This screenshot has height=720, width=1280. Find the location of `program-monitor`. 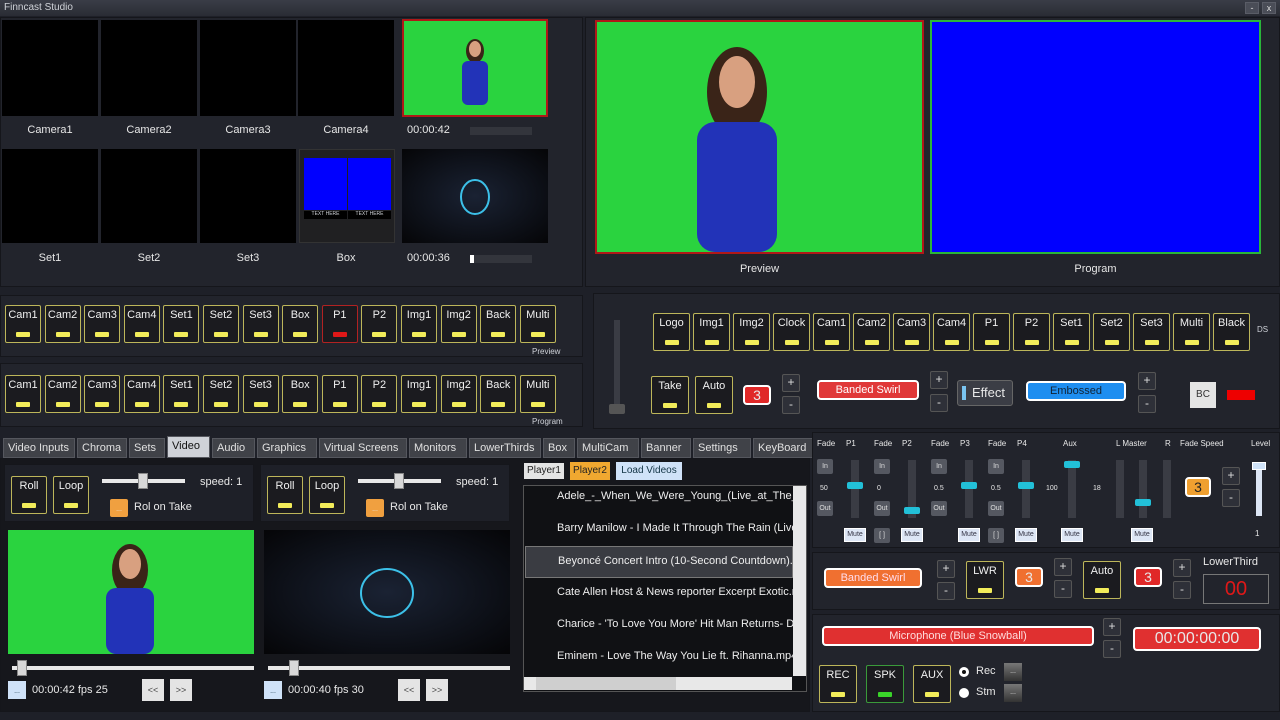

program-monitor is located at coordinates (1095, 137).